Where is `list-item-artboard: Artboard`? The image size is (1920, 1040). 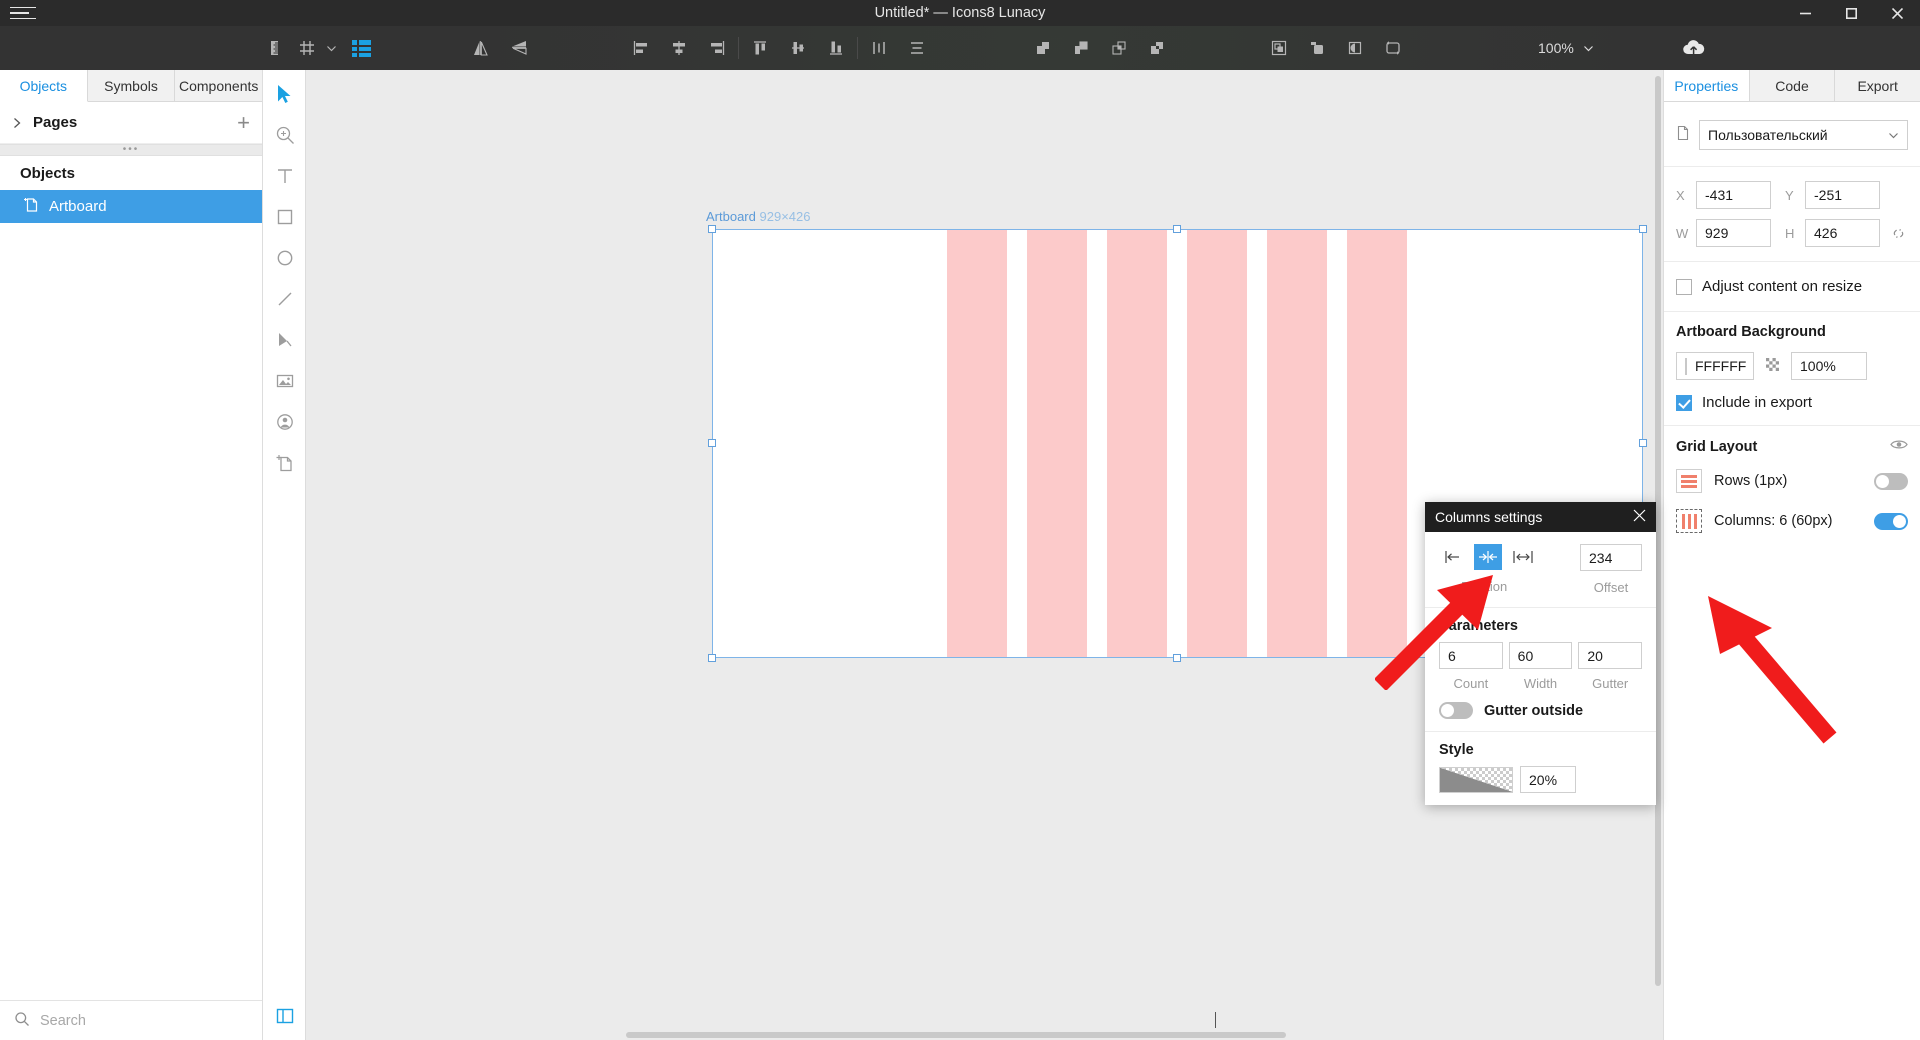
list-item-artboard: Artboard is located at coordinates (131, 206).